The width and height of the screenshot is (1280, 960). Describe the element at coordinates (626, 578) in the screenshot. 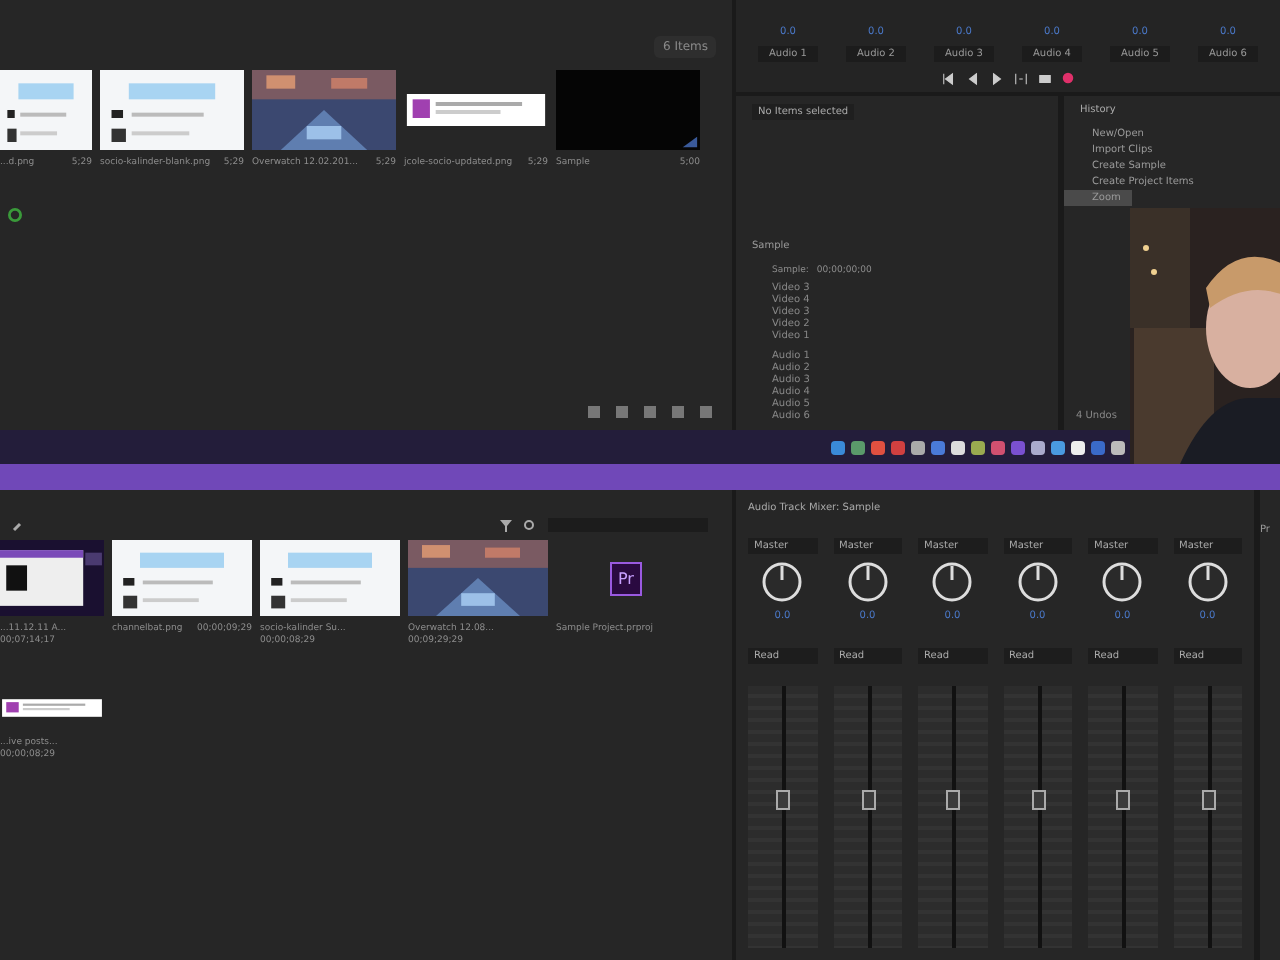

I see `project-file-icon: Pr` at that location.